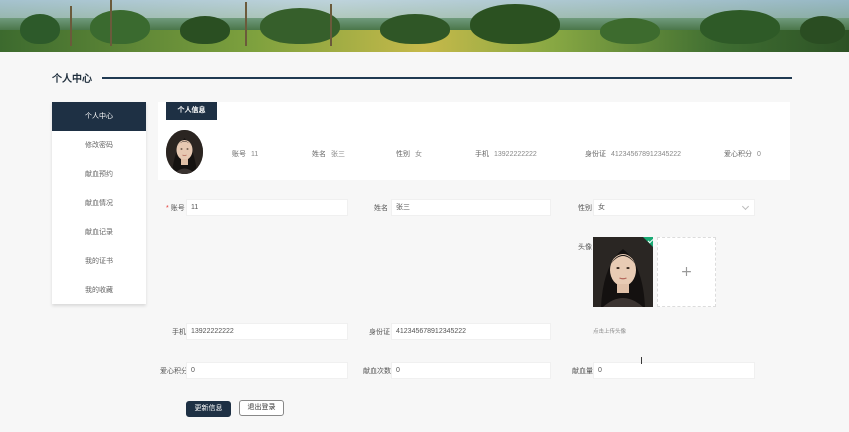 This screenshot has height=432, width=849. I want to click on summary-account: 账号 11, so click(245, 154).